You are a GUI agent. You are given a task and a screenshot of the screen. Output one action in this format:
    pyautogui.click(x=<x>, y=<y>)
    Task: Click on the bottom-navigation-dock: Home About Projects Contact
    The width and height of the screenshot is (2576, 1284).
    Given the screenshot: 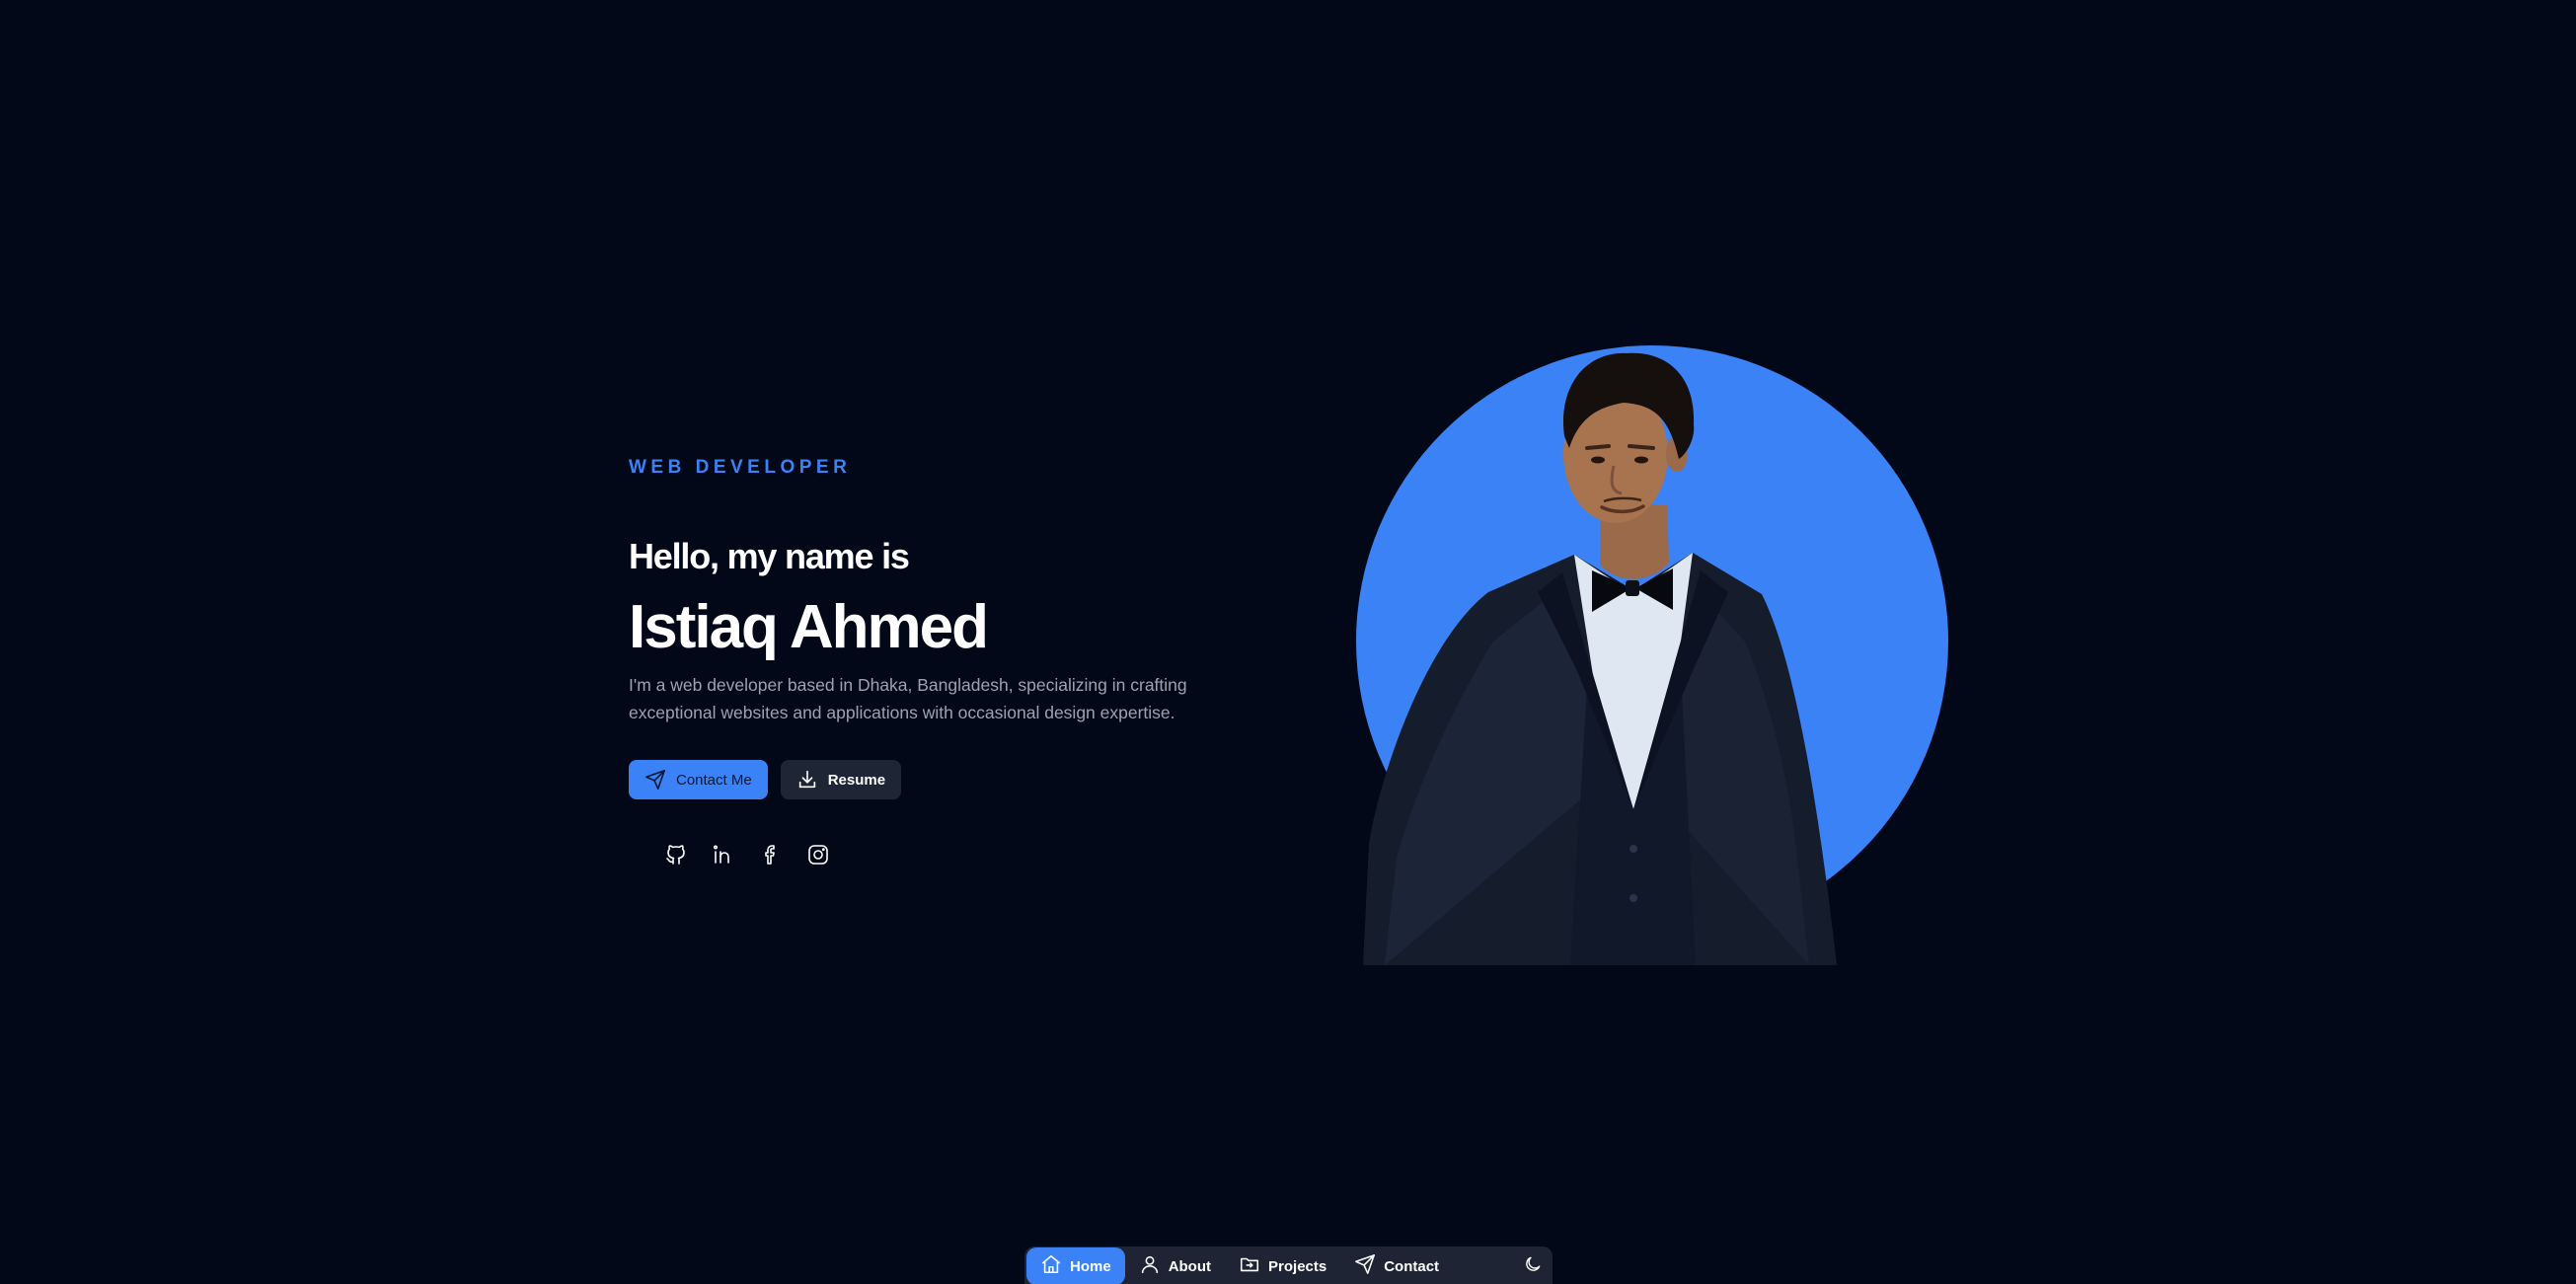 What is the action you would take?
    pyautogui.click(x=1288, y=1265)
    